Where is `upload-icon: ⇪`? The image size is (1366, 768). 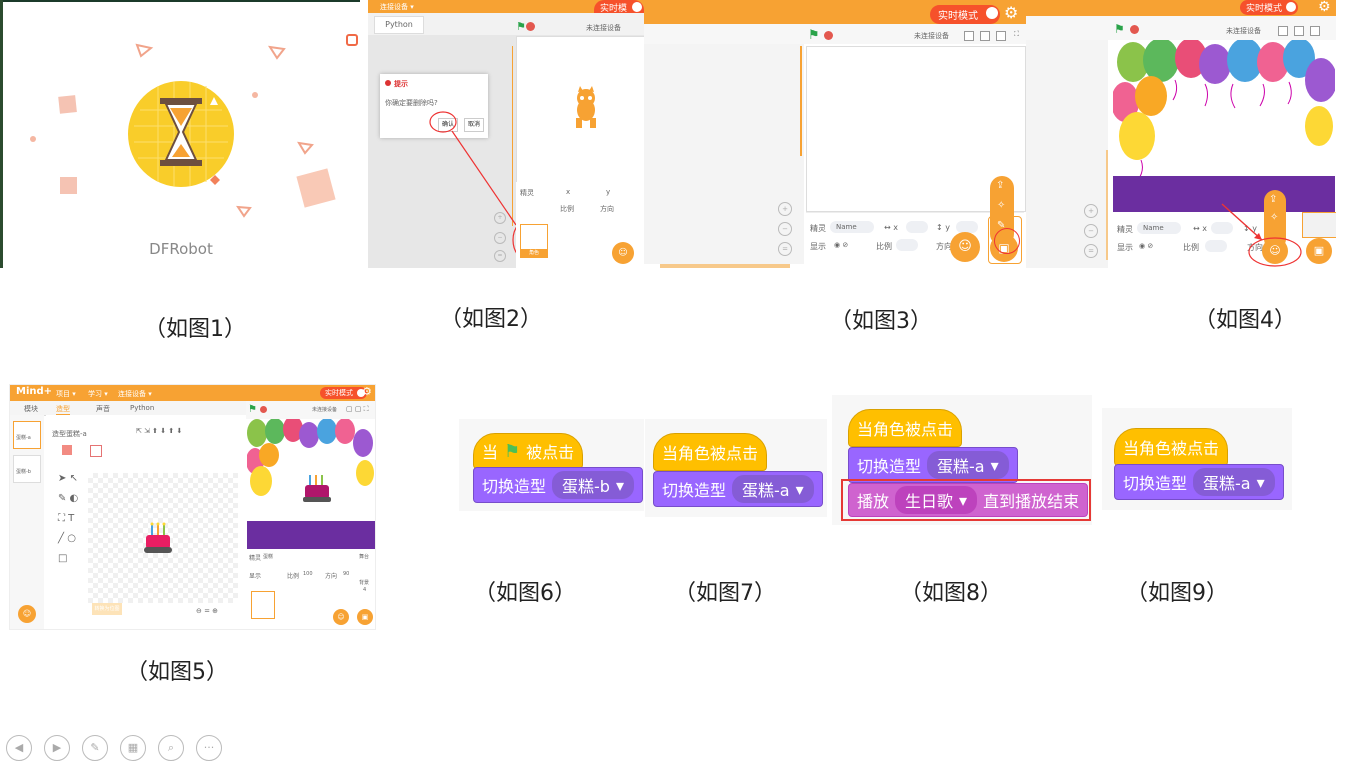
upload-icon: ⇪ is located at coordinates (1000, 185).